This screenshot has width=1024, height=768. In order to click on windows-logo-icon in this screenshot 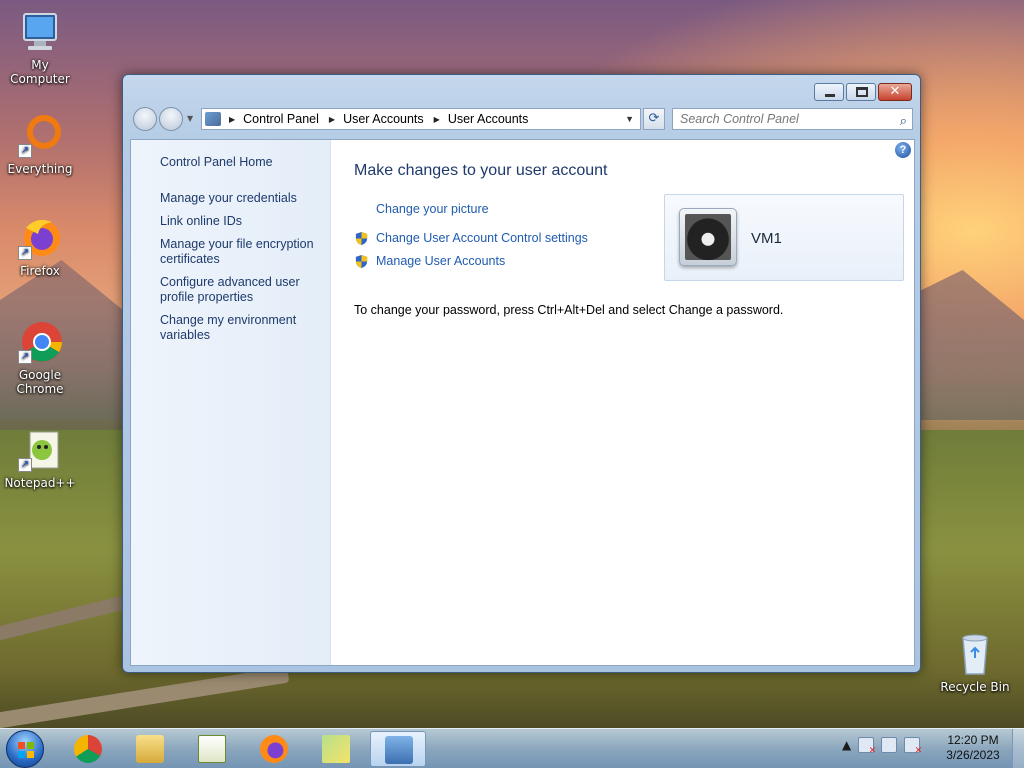, I will do `click(26, 750)`.